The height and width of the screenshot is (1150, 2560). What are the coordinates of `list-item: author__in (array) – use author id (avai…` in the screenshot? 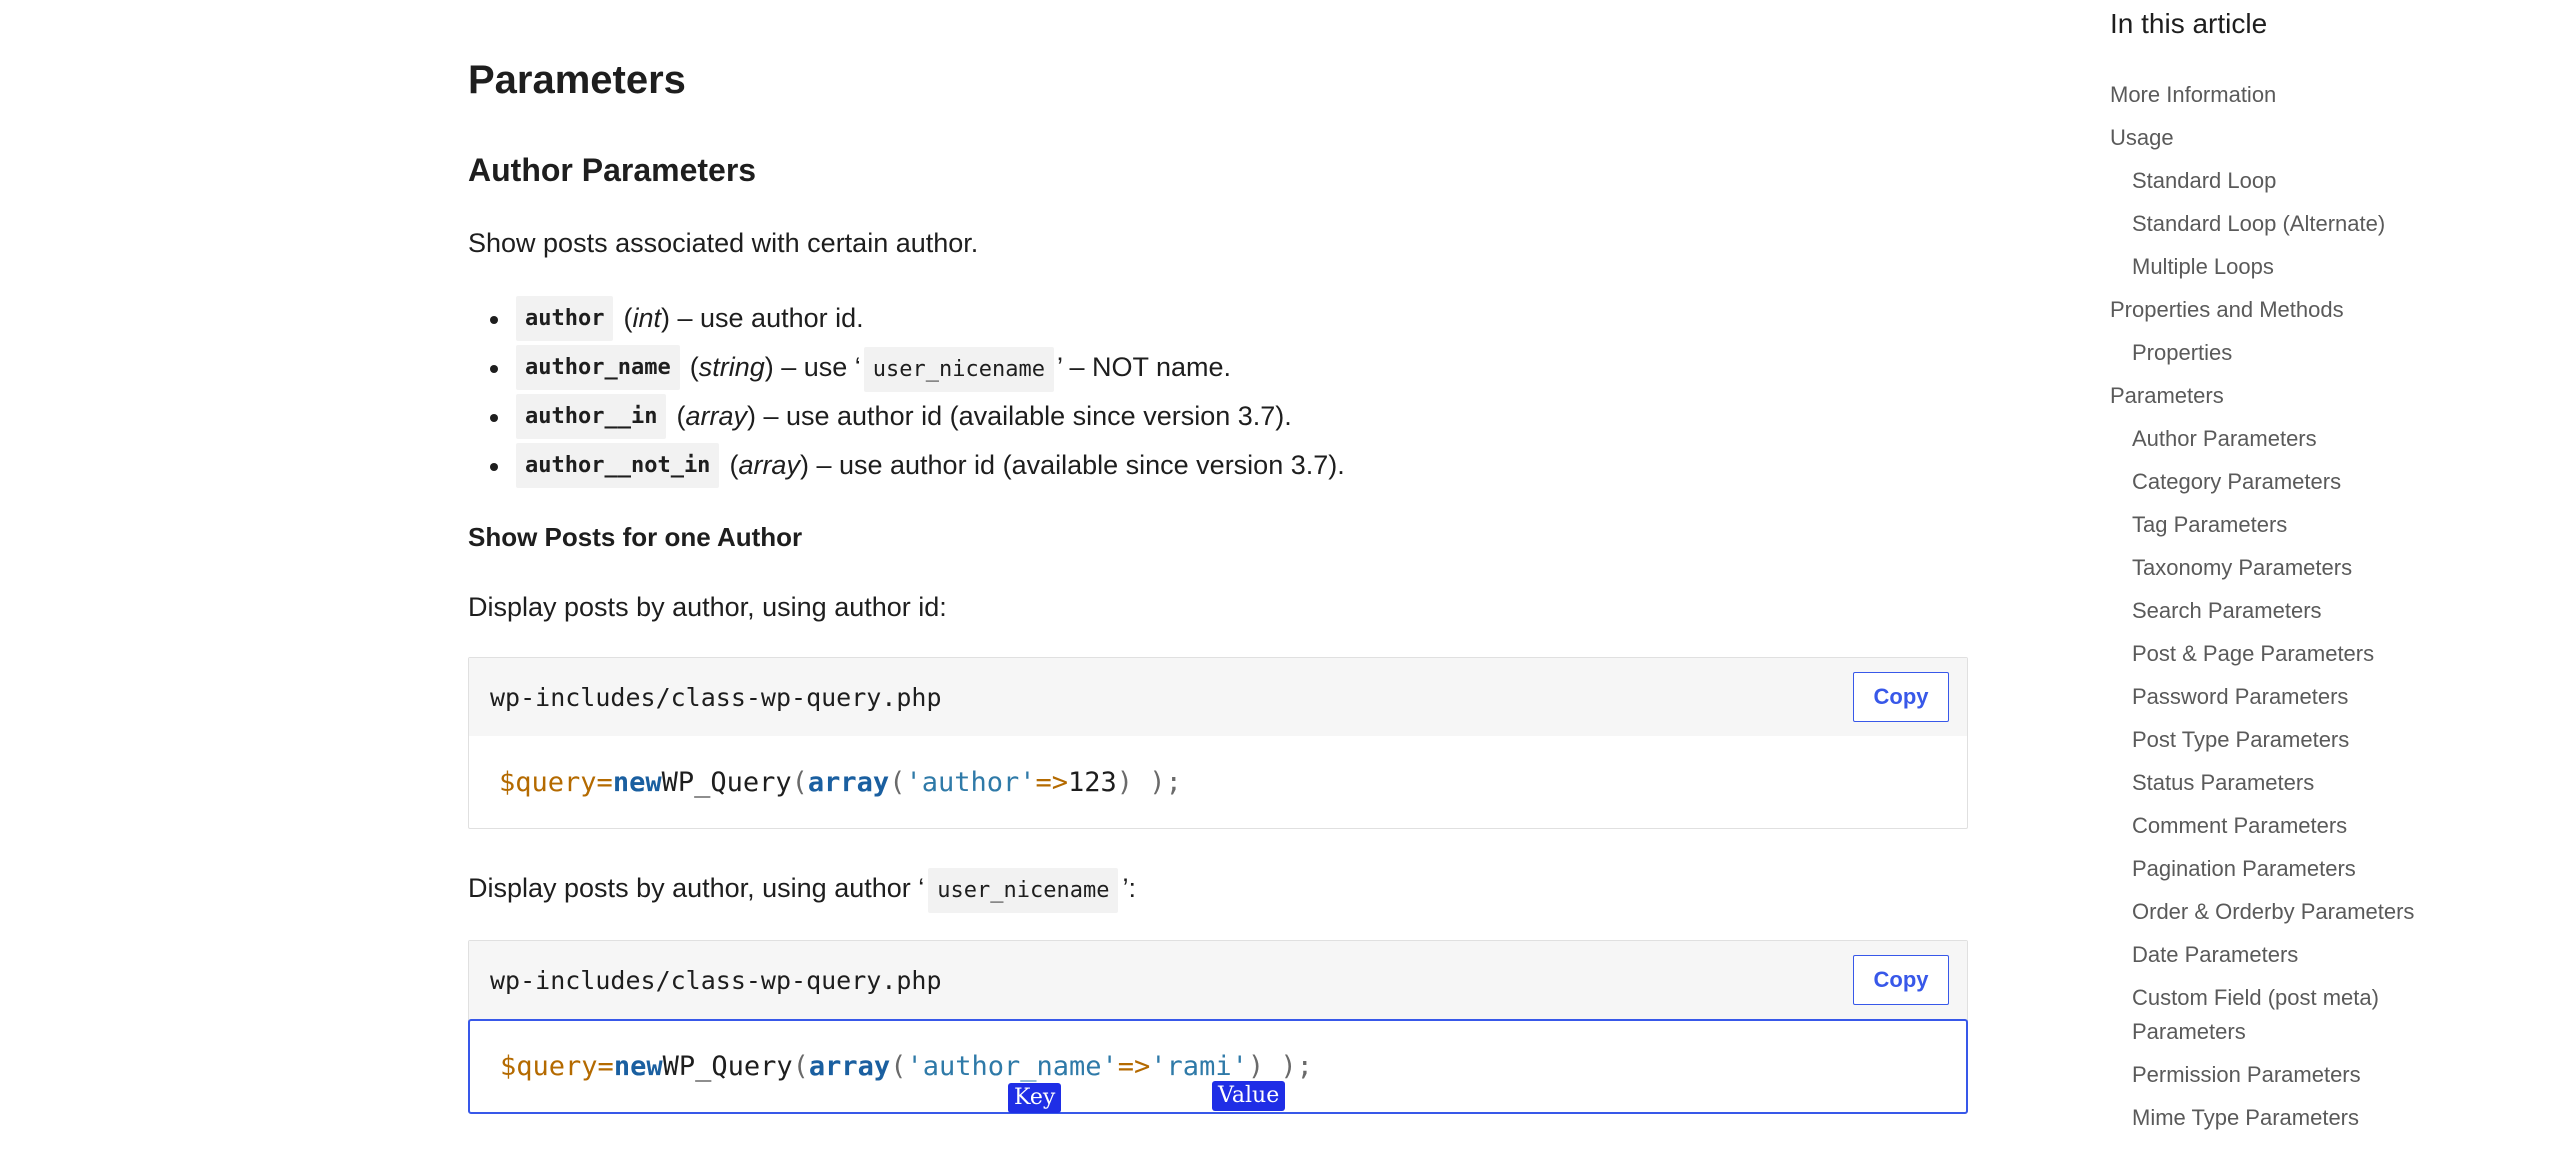 It's located at (906, 416).